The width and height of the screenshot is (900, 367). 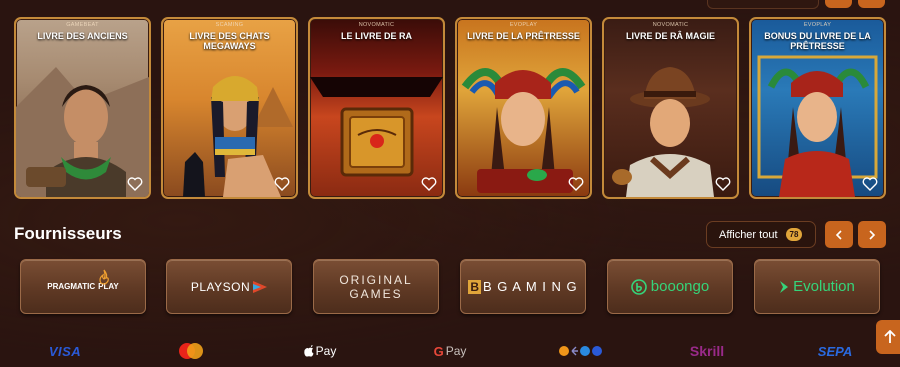 What do you see at coordinates (82, 132) in the screenshot?
I see `game-art-explorer` at bounding box center [82, 132].